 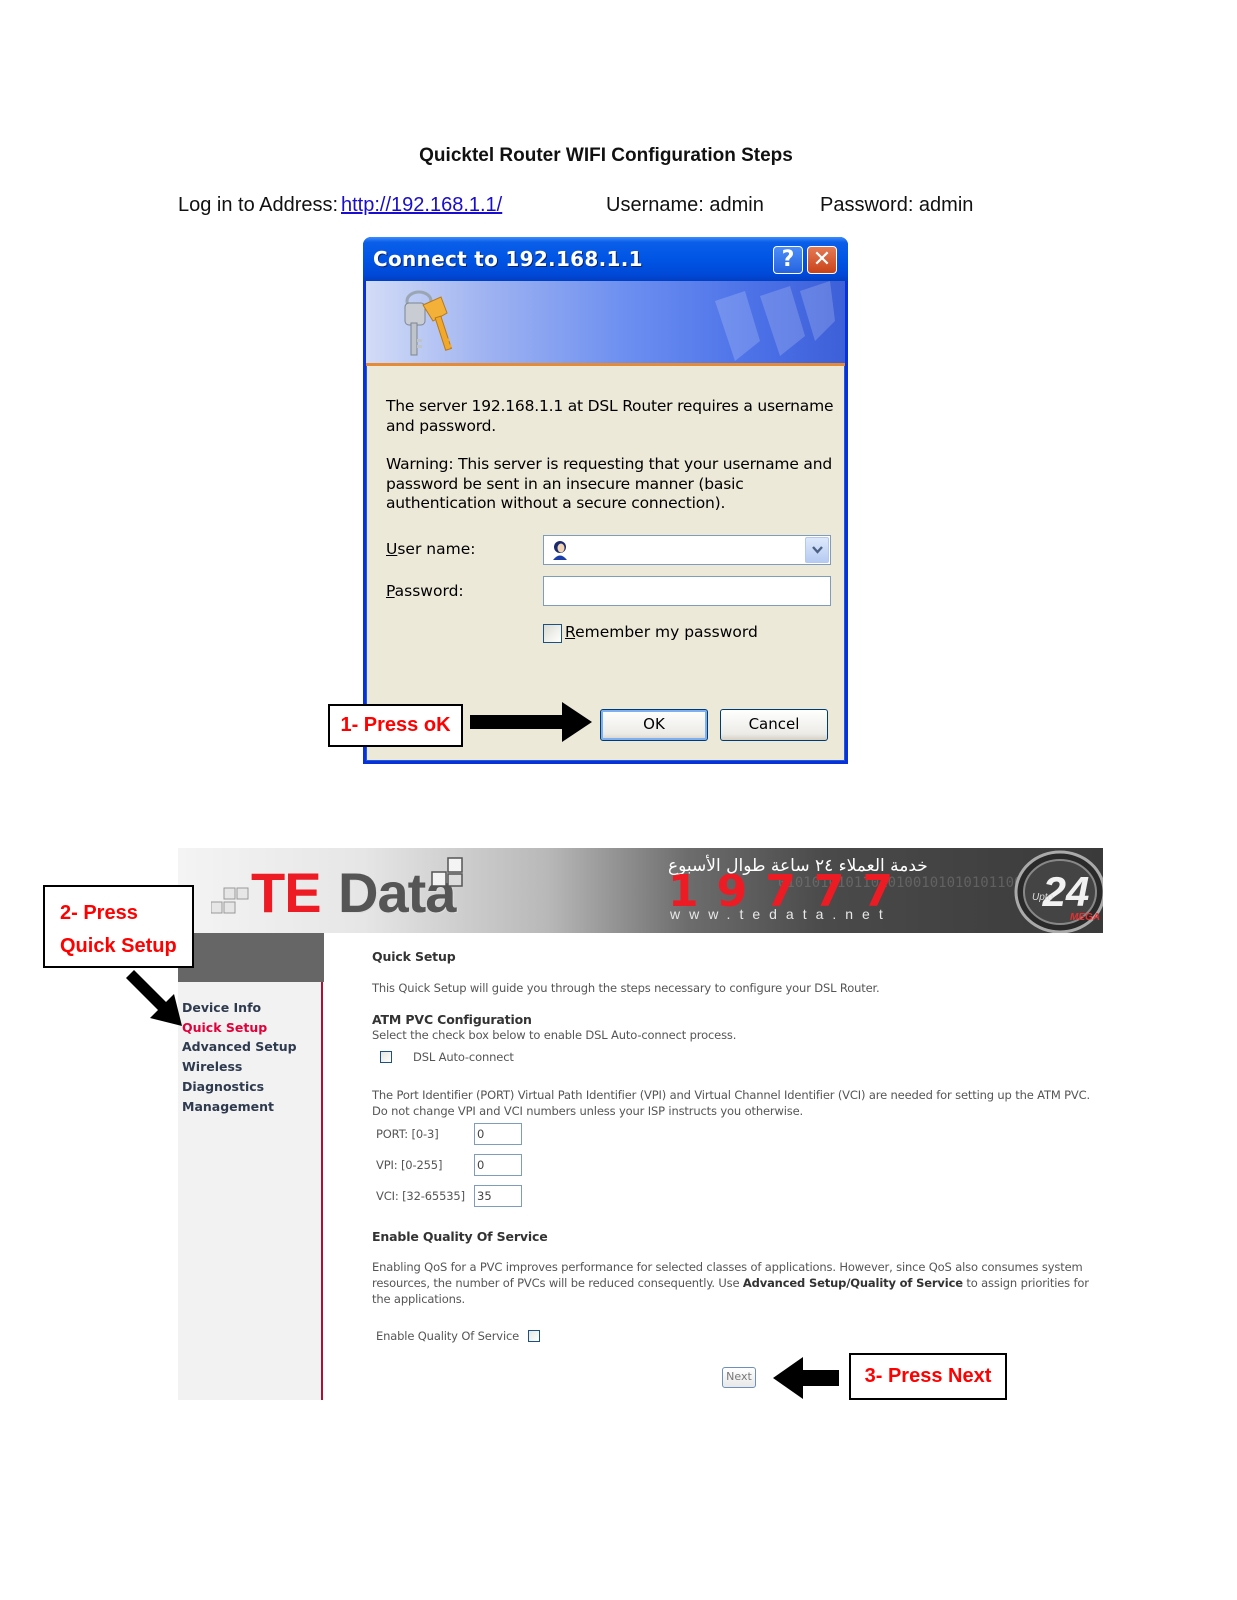 What do you see at coordinates (409, 1165) in the screenshot?
I see `vpi-label: VPI: [0-255]` at bounding box center [409, 1165].